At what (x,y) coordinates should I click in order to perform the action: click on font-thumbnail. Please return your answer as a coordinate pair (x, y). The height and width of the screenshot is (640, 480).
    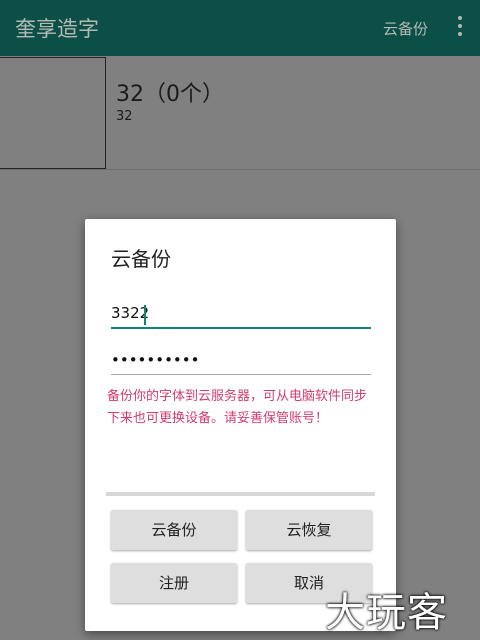
    Looking at the image, I should click on (53, 113).